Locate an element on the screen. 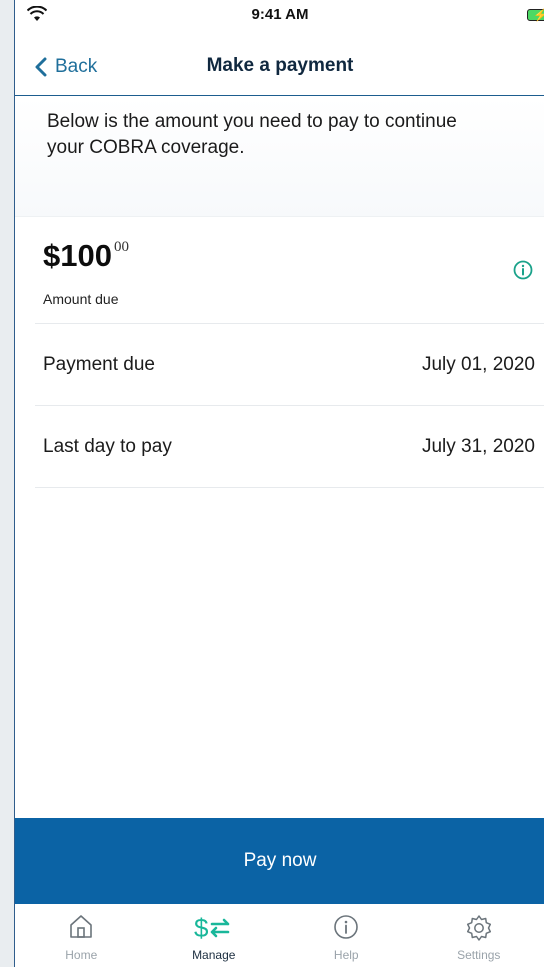  back-label: Back is located at coordinates (76, 66).